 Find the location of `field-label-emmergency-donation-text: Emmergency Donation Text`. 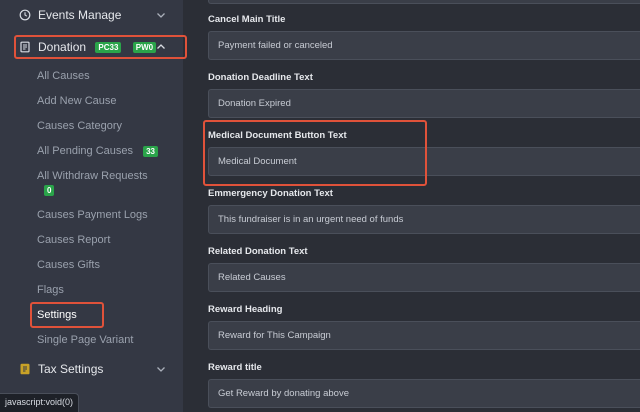

field-label-emmergency-donation-text: Emmergency Donation Text is located at coordinates (270, 193).